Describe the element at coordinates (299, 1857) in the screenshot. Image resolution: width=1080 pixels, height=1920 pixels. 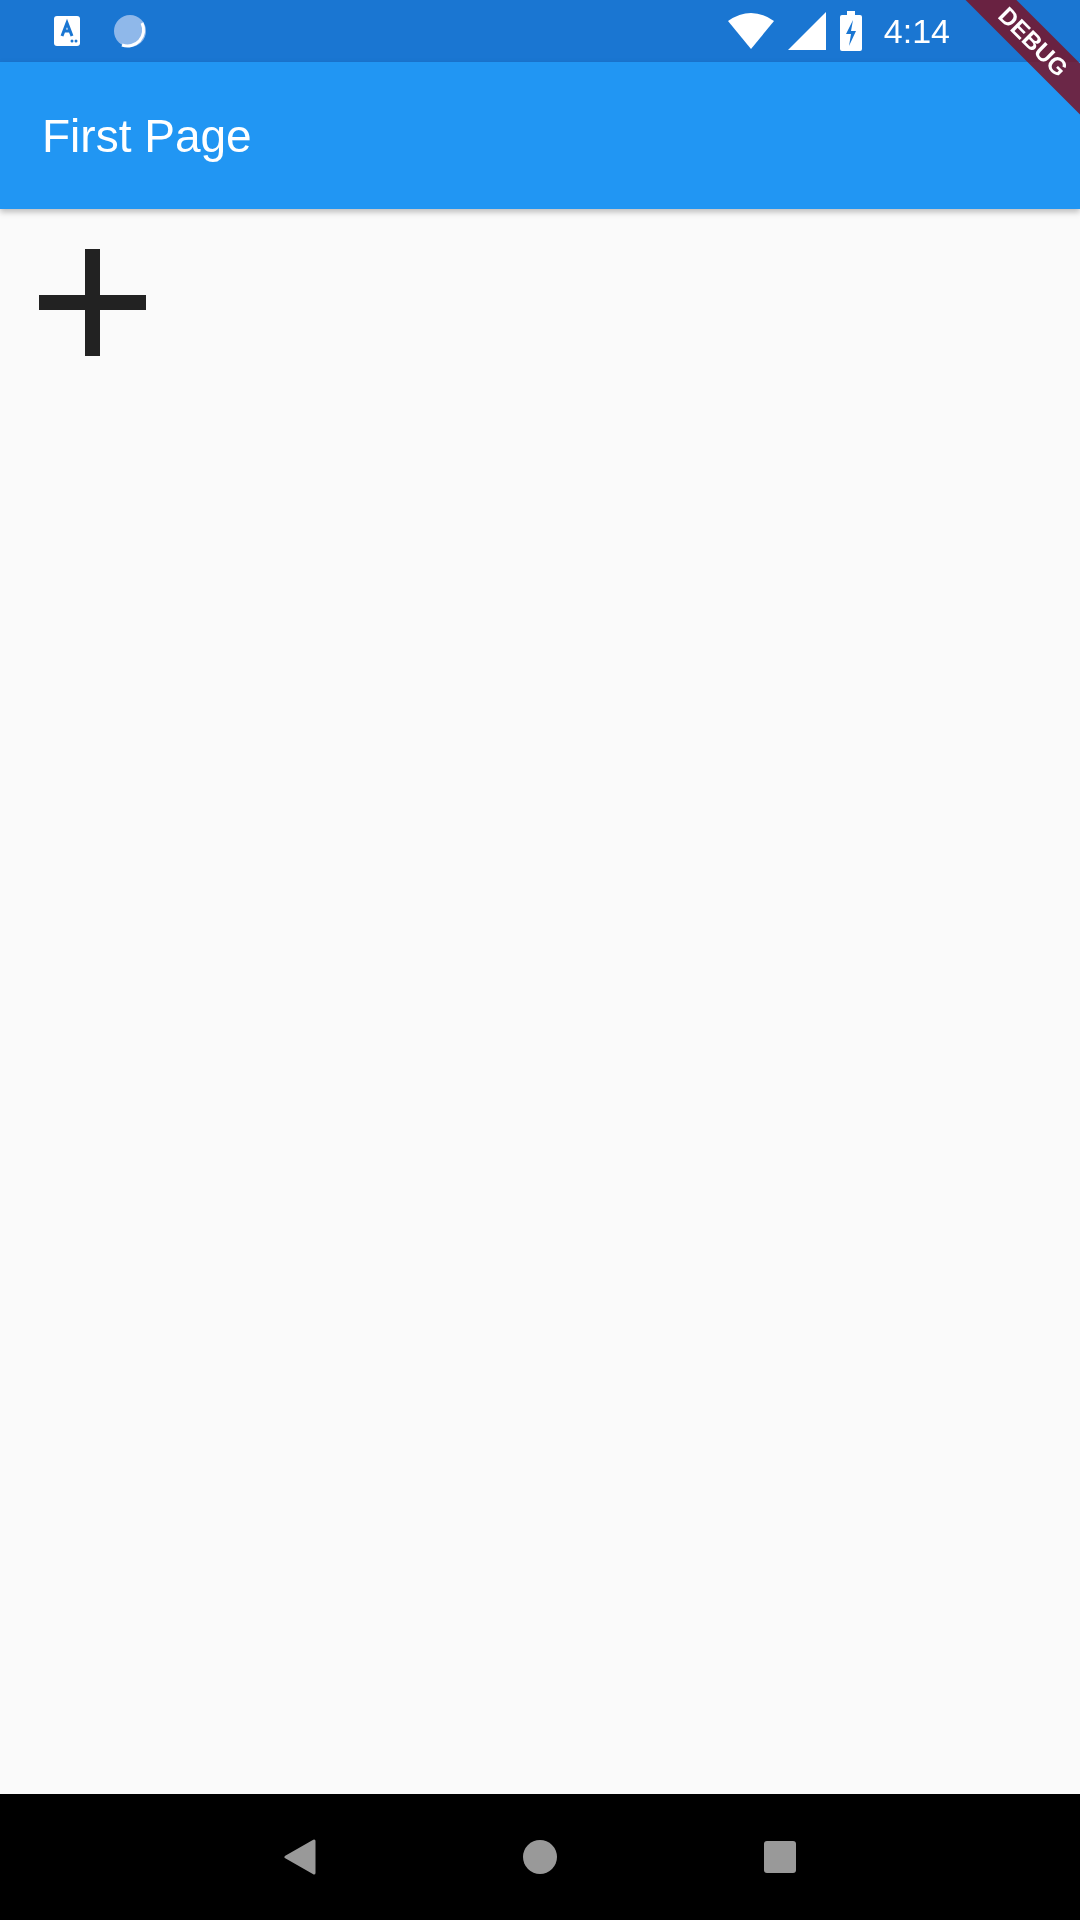
I see `back-icon` at that location.